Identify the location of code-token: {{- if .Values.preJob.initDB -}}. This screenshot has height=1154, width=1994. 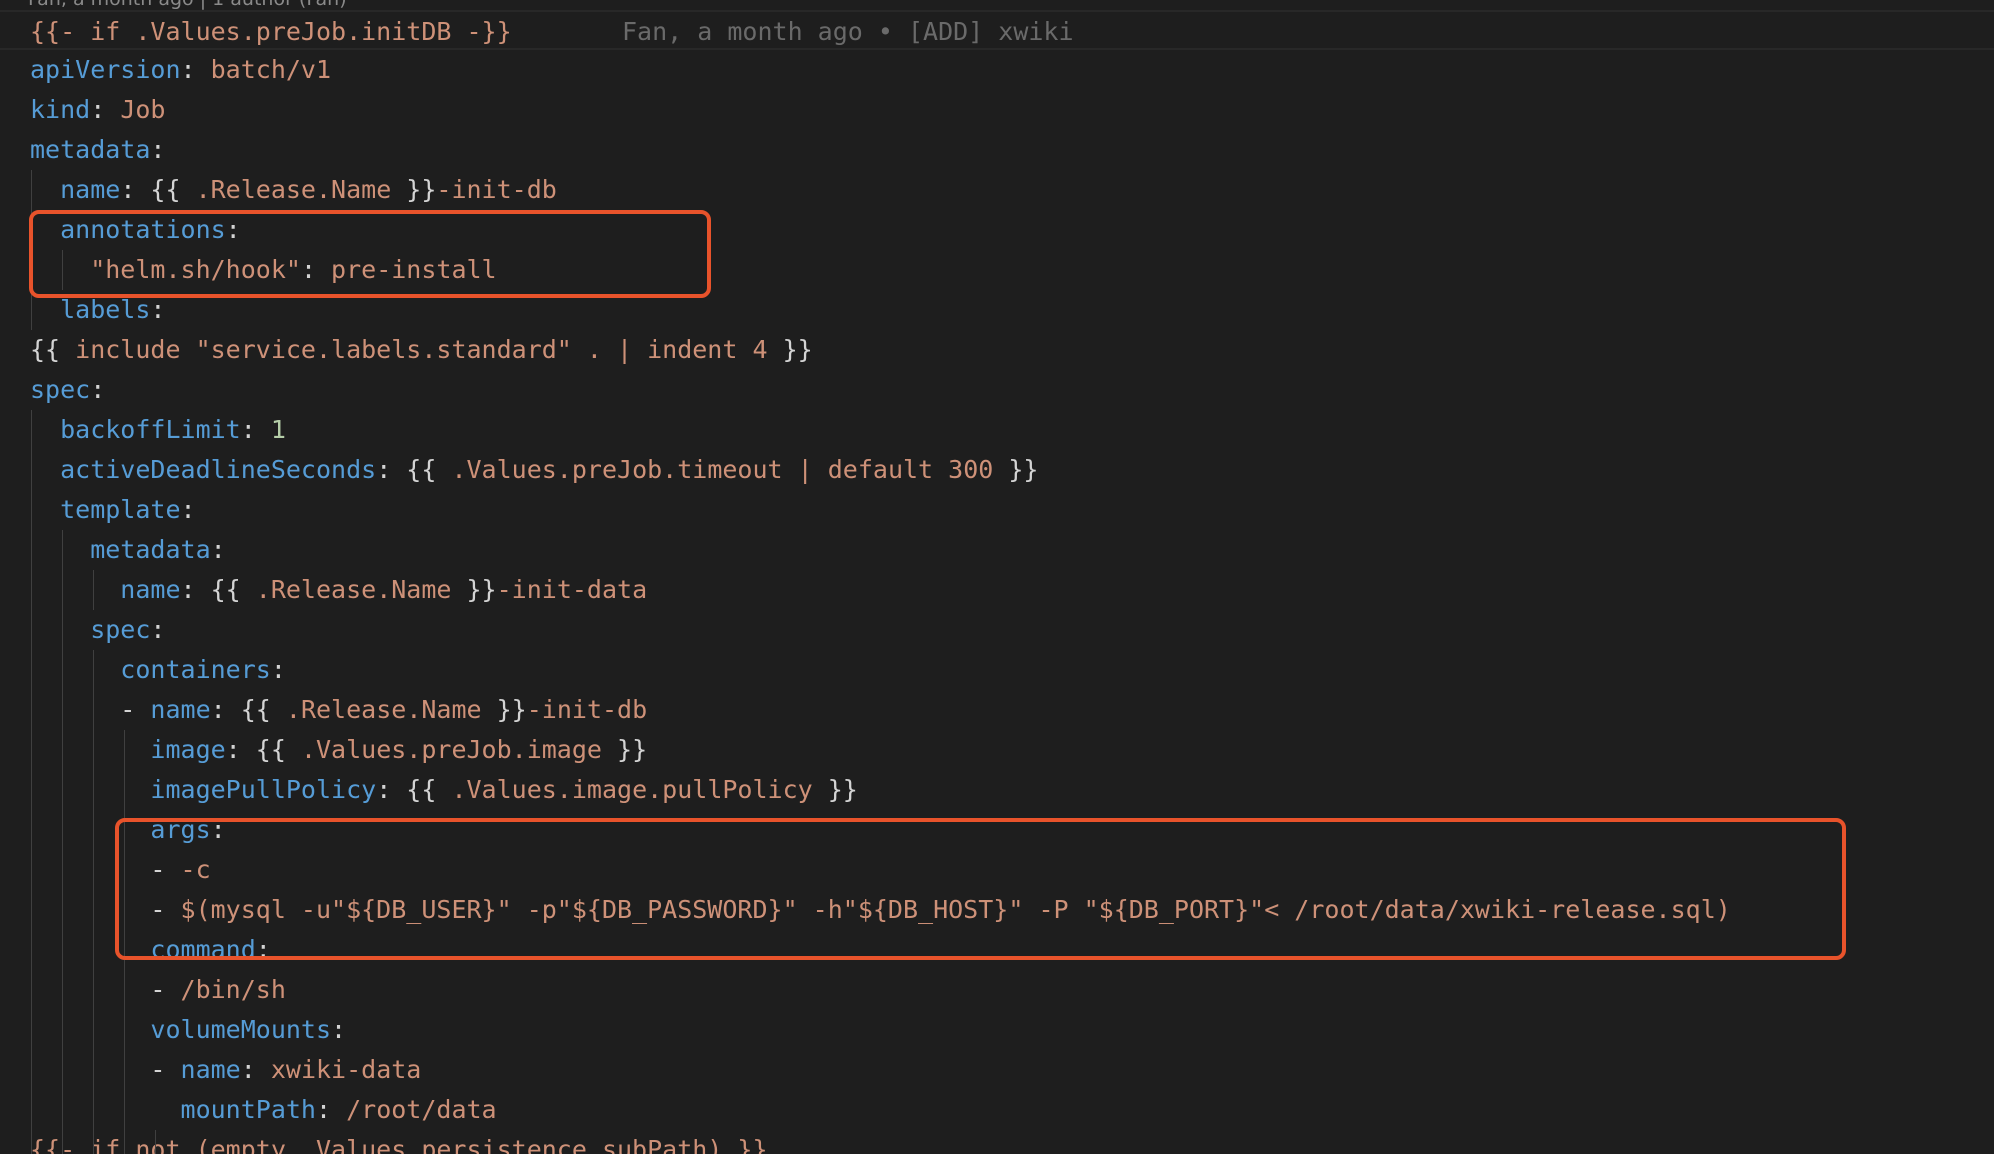
(271, 31).